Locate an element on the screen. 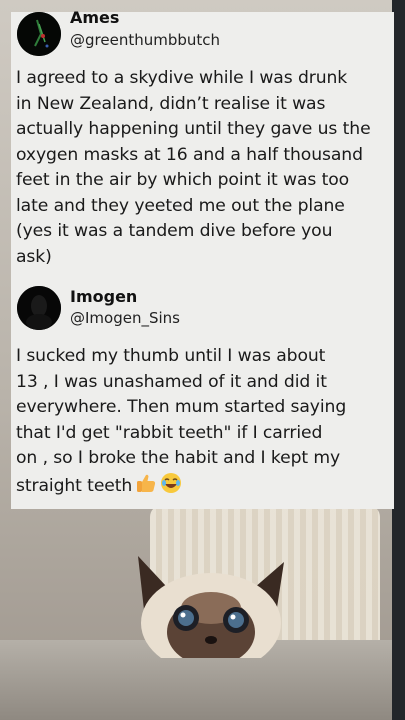 The width and height of the screenshot is (405, 720). siamese-cat-image is located at coordinates (211, 607).